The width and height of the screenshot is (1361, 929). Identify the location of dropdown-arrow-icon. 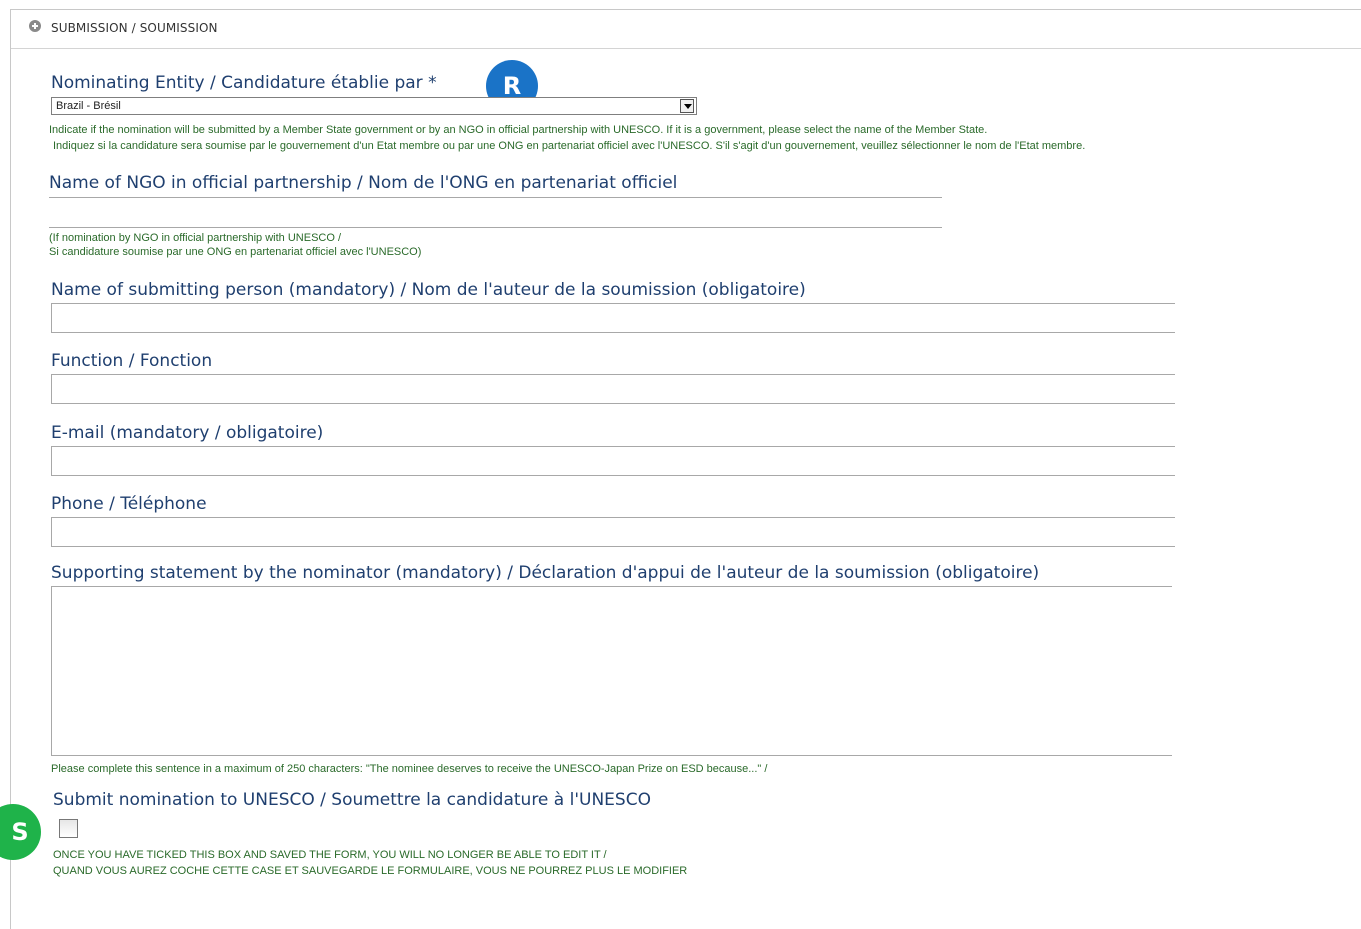
(687, 106).